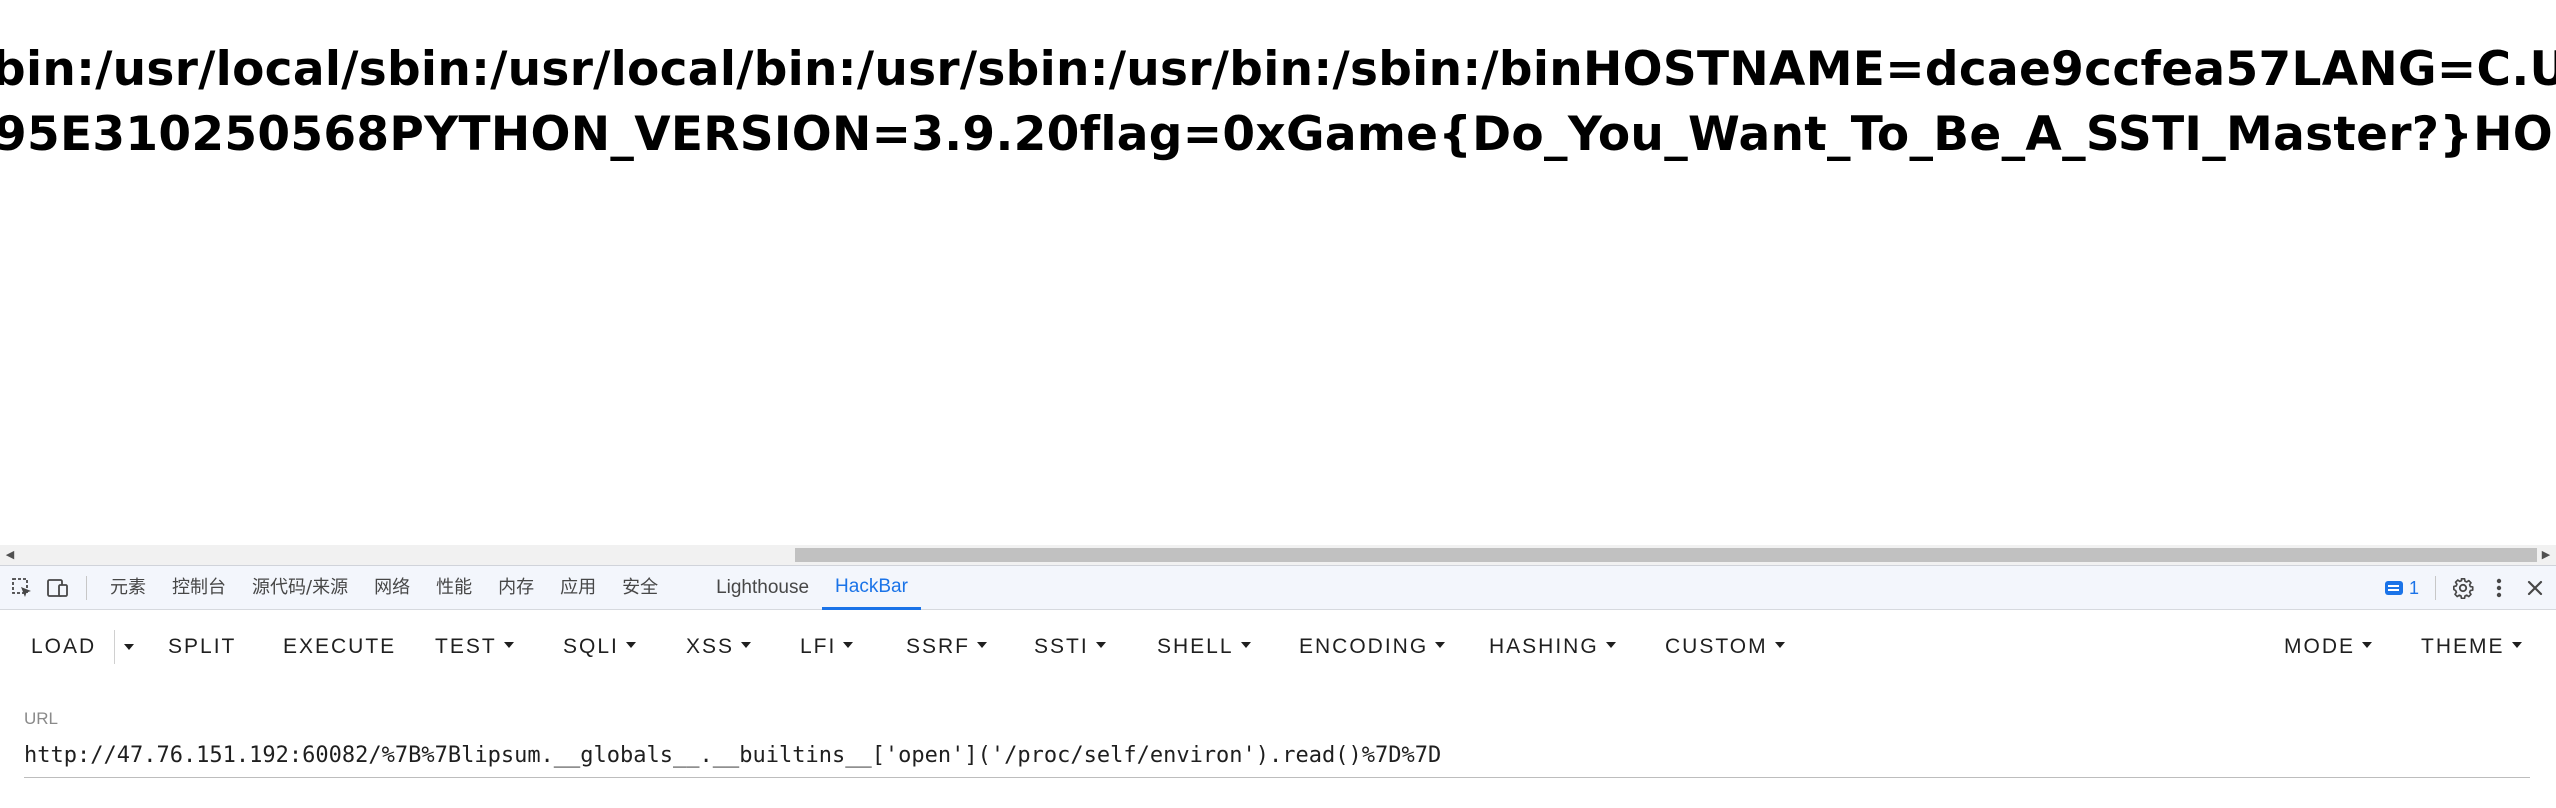  What do you see at coordinates (578, 588) in the screenshot?
I see `tab-application: 应用` at bounding box center [578, 588].